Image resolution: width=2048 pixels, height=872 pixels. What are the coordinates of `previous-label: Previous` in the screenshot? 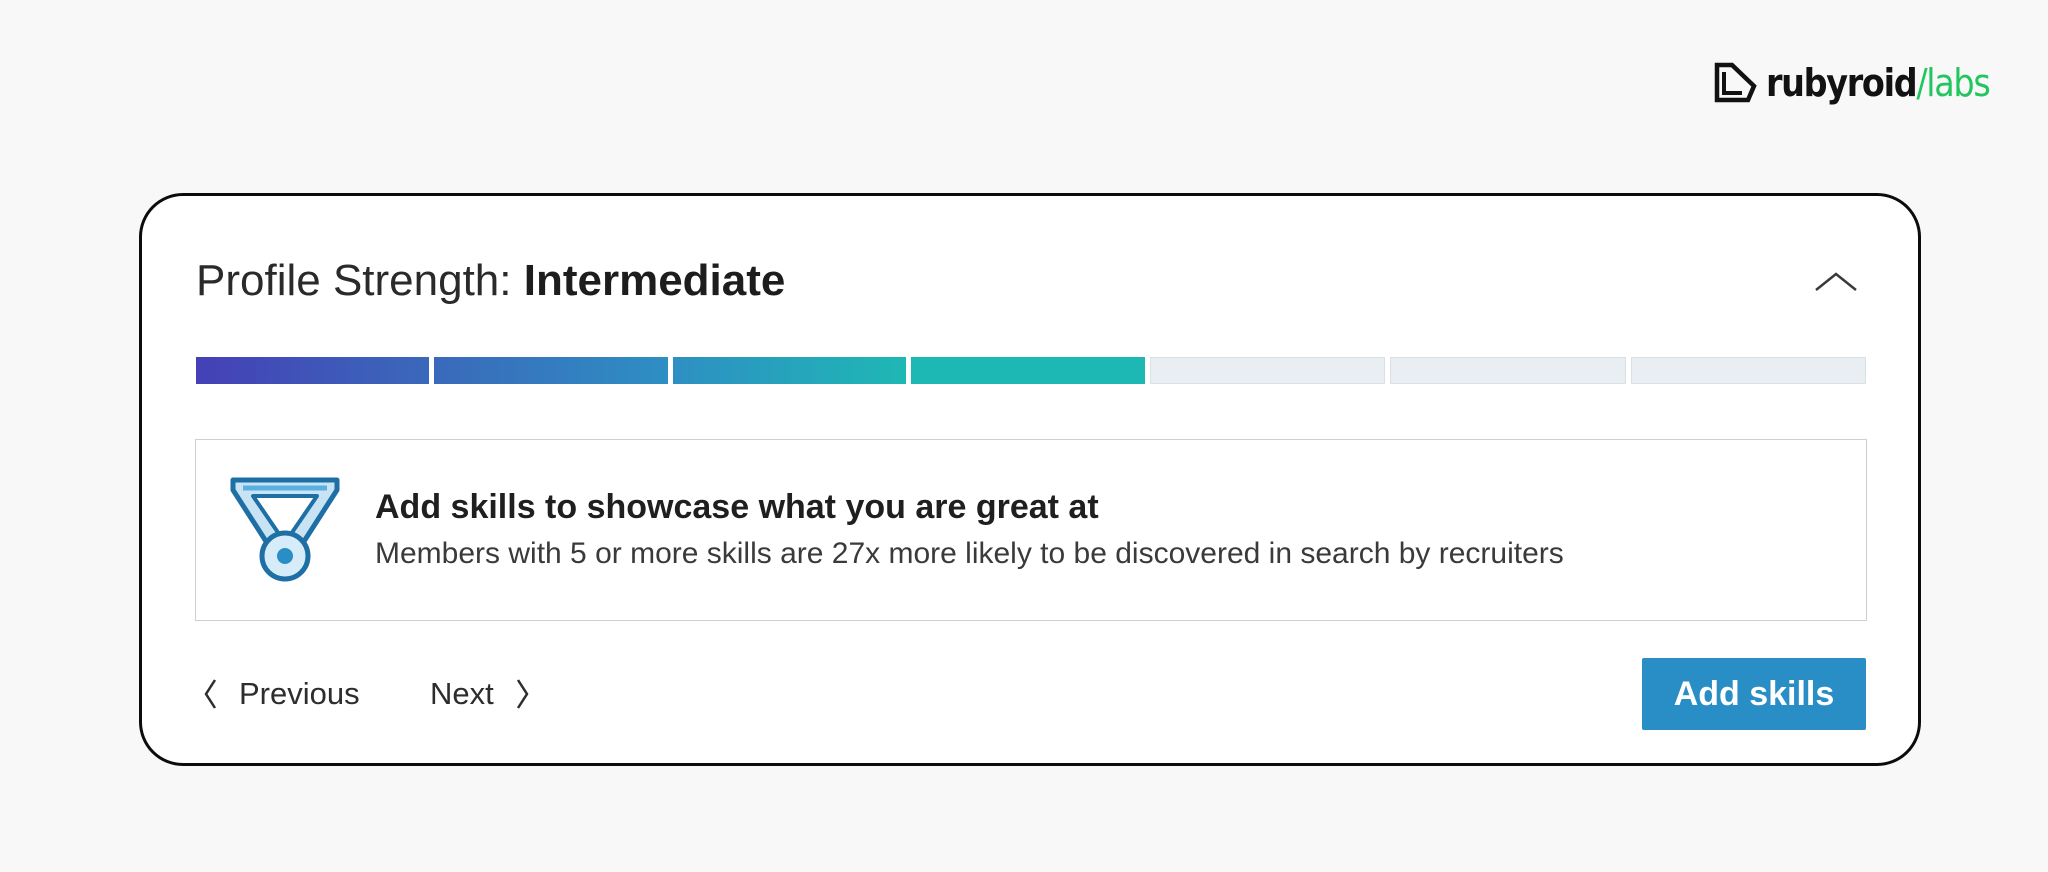 It's located at (299, 693).